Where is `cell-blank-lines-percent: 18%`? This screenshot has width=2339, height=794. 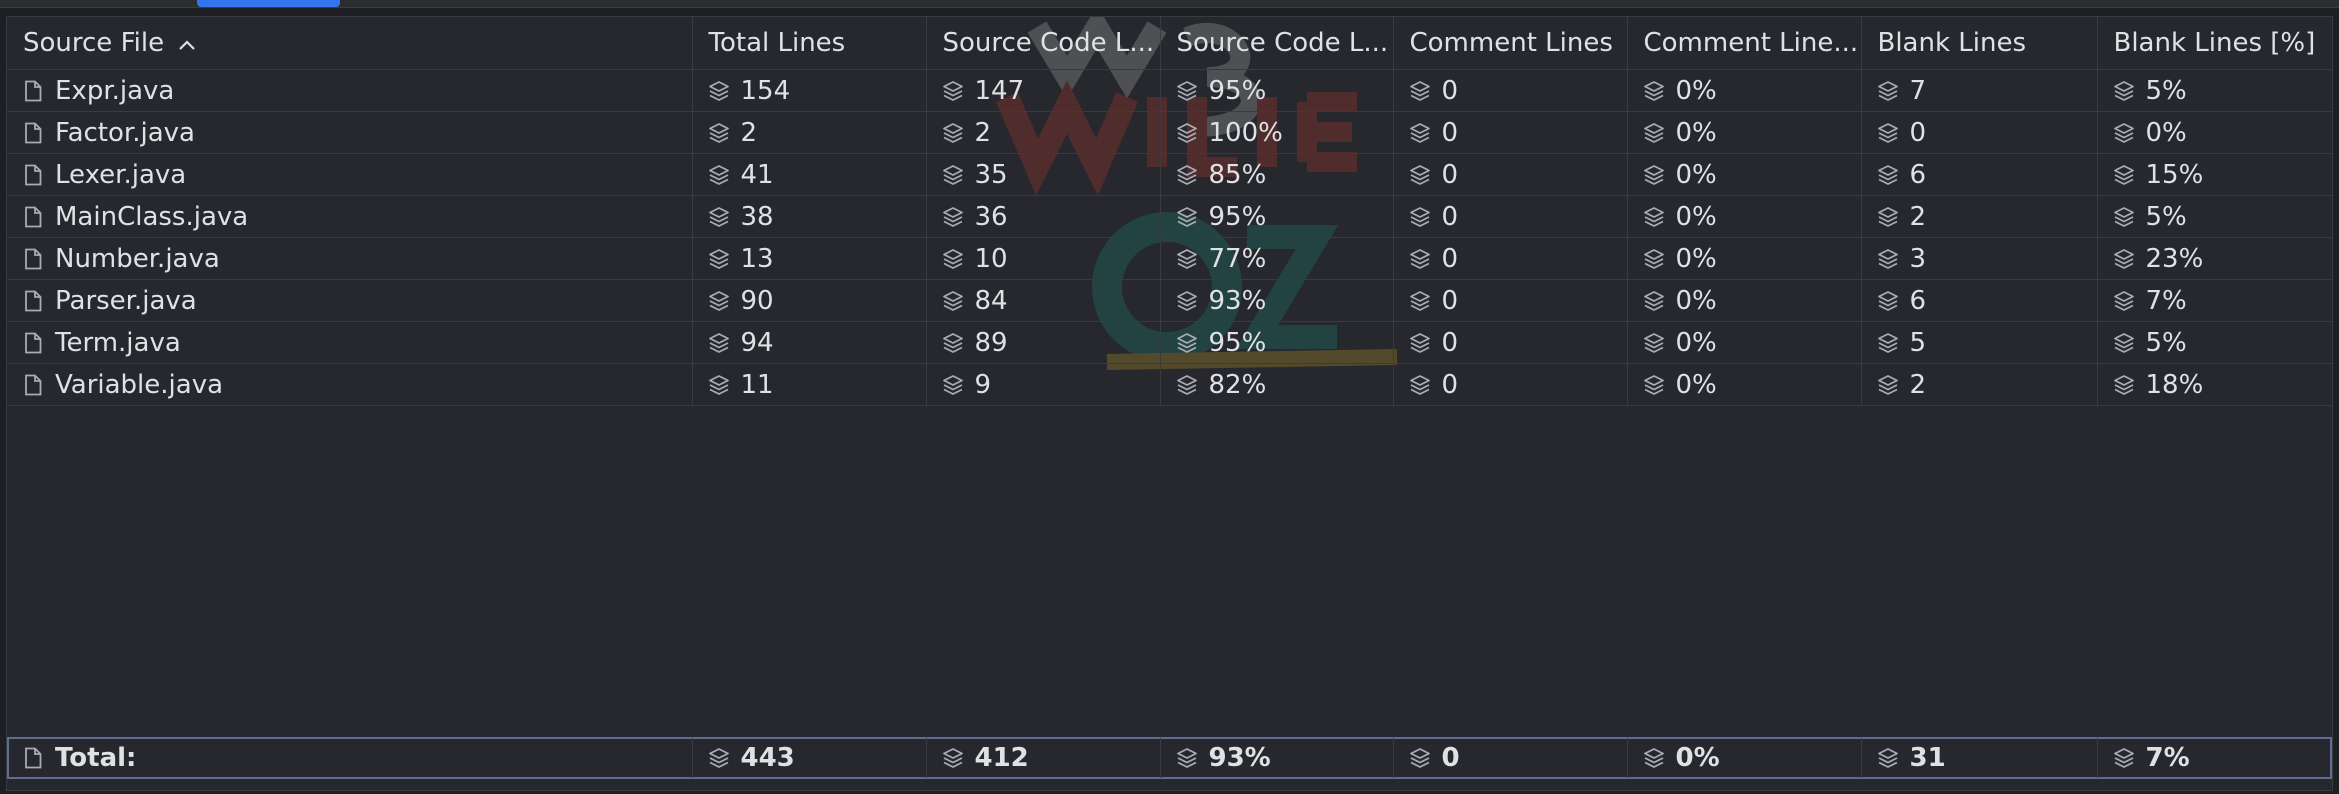 cell-blank-lines-percent: 18% is located at coordinates (2214, 384).